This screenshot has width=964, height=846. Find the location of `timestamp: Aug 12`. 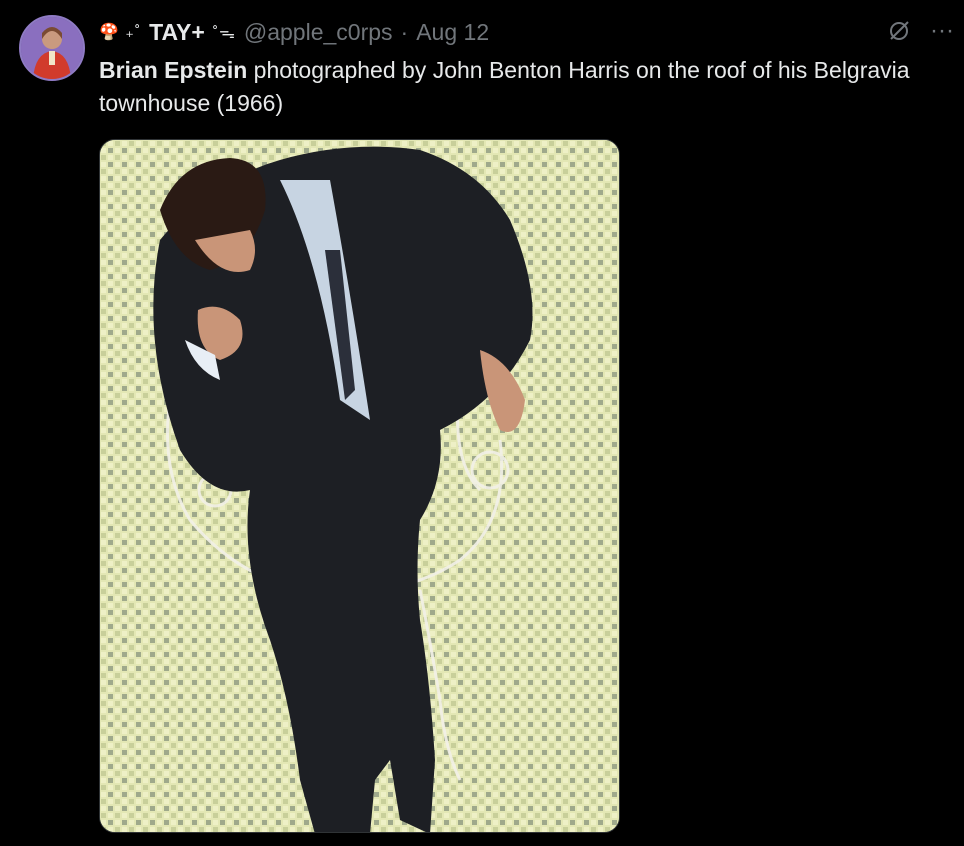

timestamp: Aug 12 is located at coordinates (452, 32).